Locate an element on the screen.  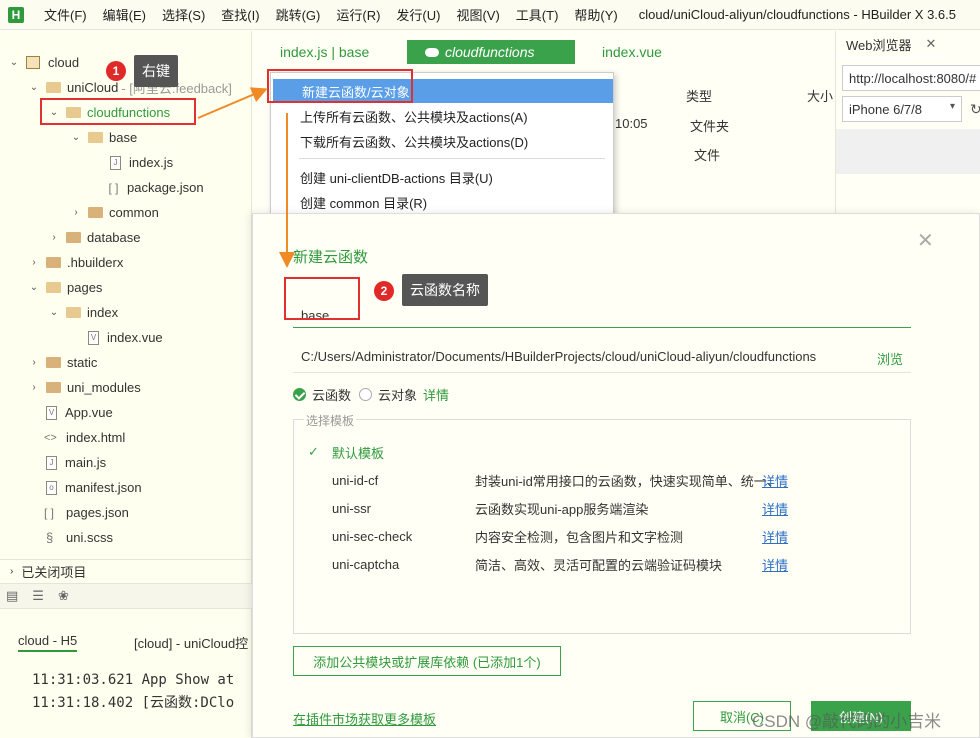
menu-tools: 工具(T) is located at coordinates (537, 14).